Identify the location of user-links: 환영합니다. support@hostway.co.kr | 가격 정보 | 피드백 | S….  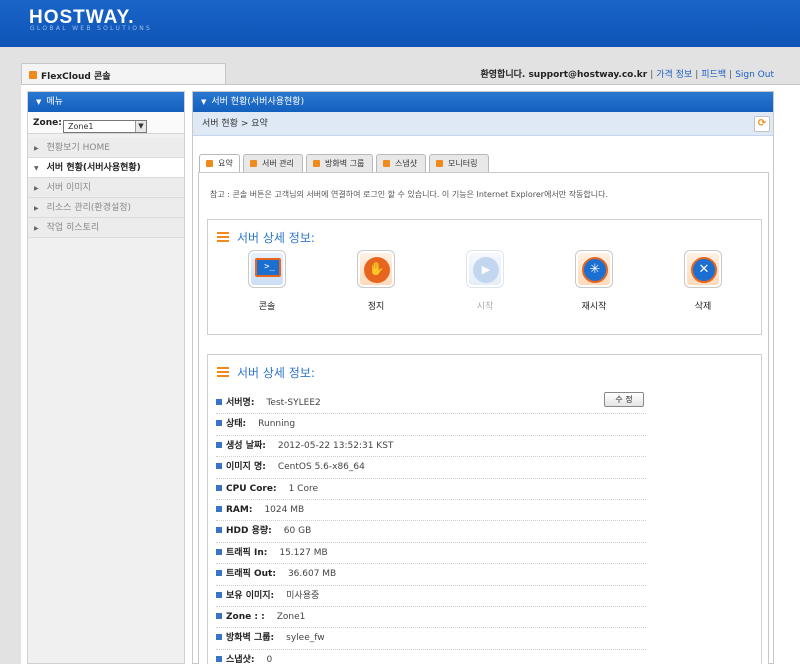
(627, 75).